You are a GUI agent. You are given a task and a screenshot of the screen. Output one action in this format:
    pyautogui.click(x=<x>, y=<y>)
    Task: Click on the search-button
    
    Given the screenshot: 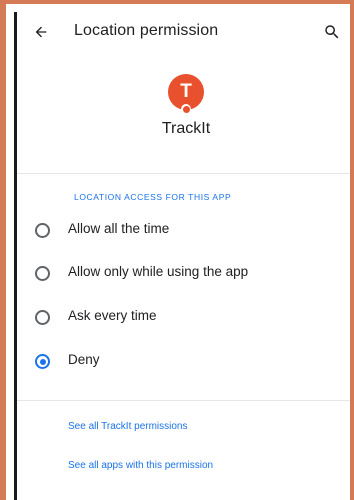 What is the action you would take?
    pyautogui.click(x=332, y=32)
    